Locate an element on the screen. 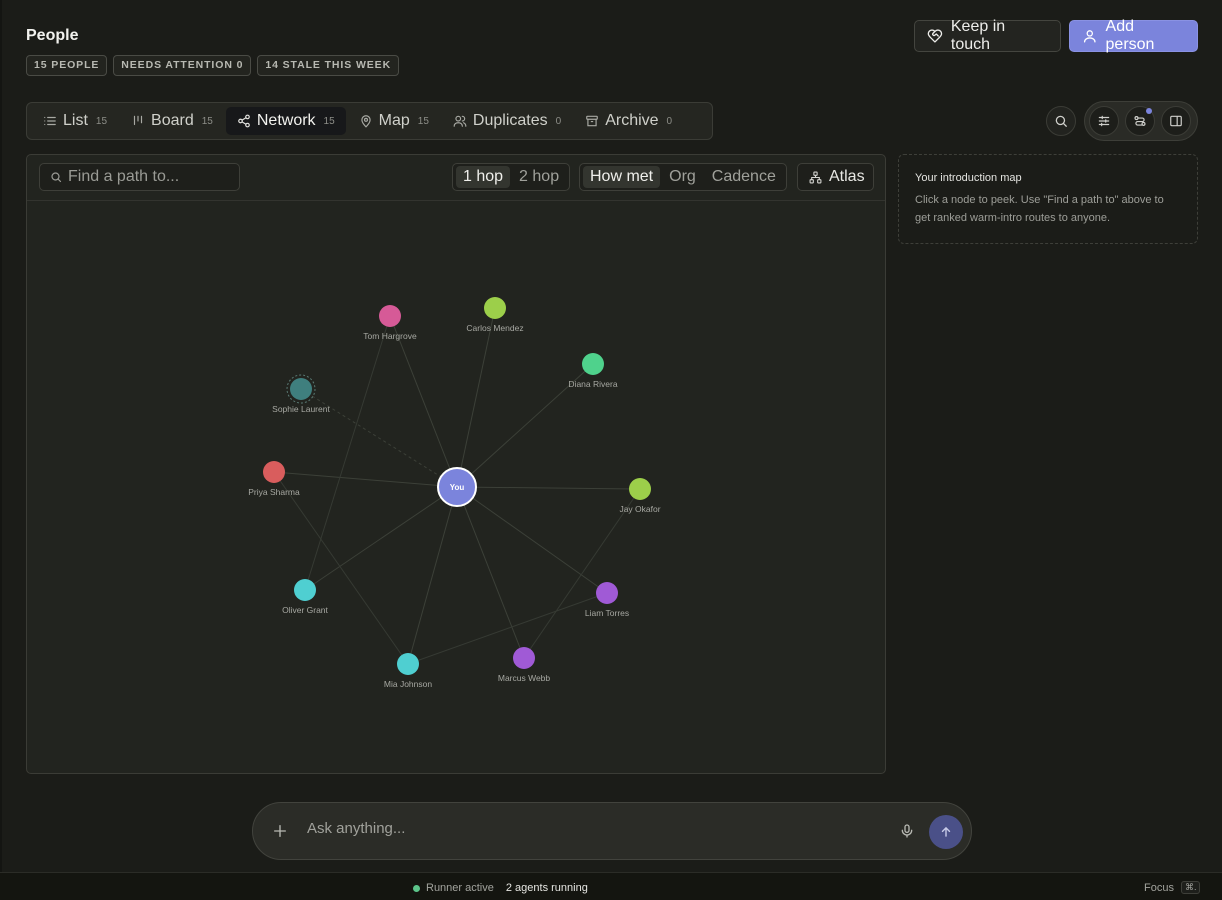 Image resolution: width=1222 pixels, height=900 pixels. tab-board-count: 15 is located at coordinates (207, 121).